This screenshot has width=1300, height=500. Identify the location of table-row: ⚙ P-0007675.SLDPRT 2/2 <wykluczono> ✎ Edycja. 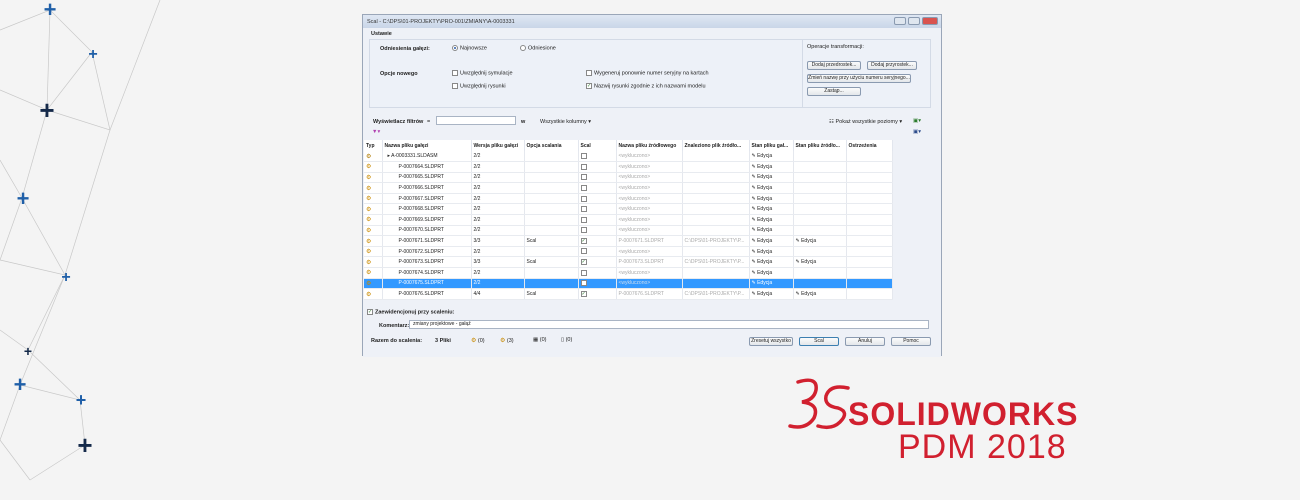
(628, 284).